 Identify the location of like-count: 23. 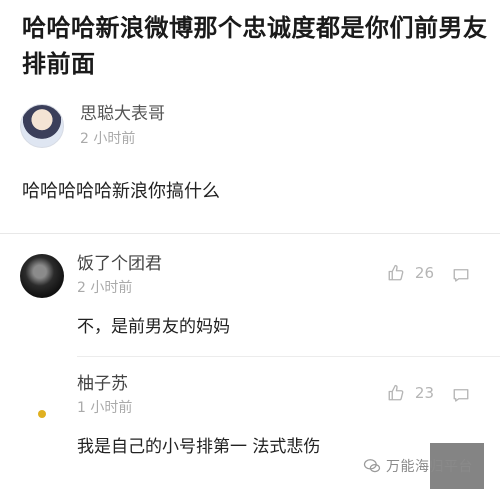
(424, 393).